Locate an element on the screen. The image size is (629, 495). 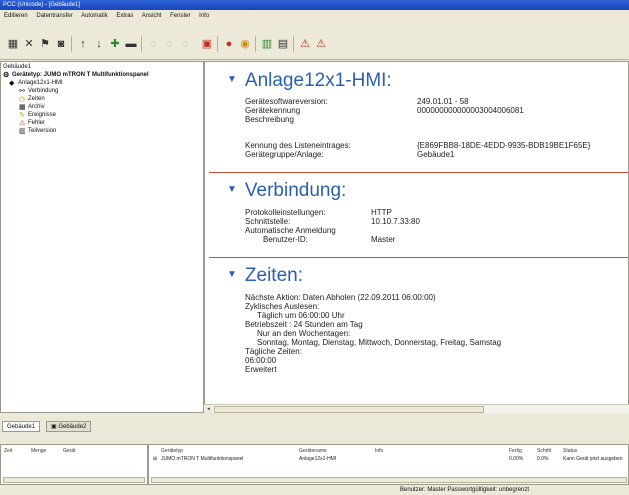
tree-item-verbindung: ⚯ Verbindung is located at coordinates (38, 91).